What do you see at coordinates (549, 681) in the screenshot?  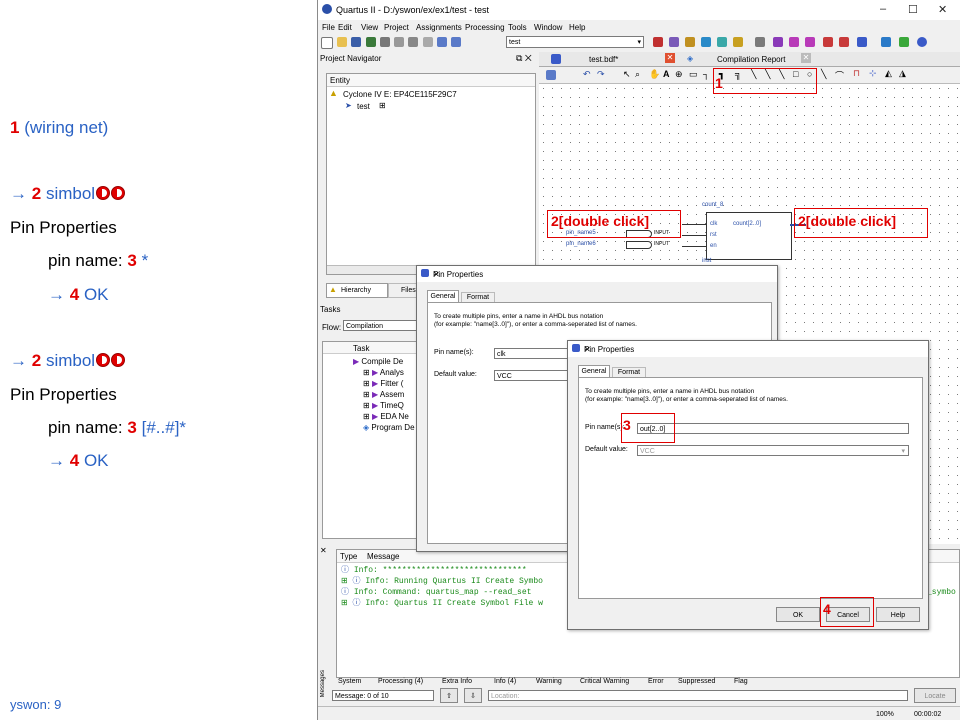 I see `tab-warning: Warning` at bounding box center [549, 681].